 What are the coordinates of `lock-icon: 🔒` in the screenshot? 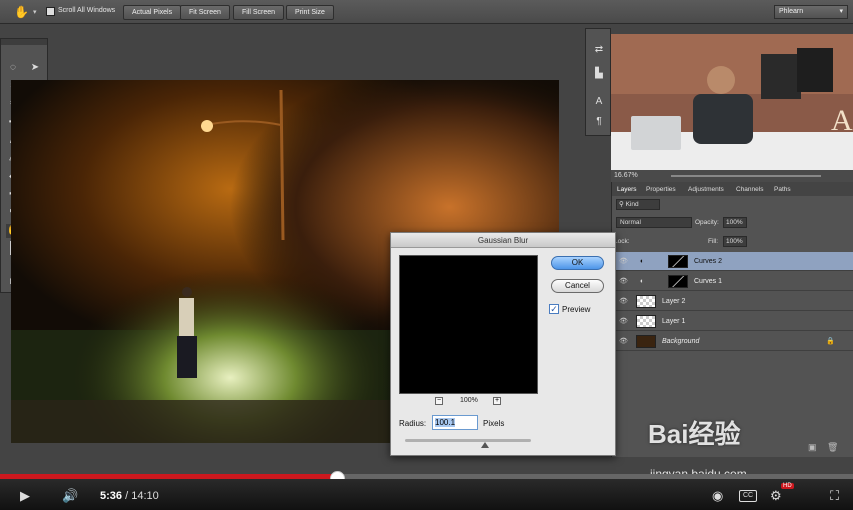 It's located at (830, 341).